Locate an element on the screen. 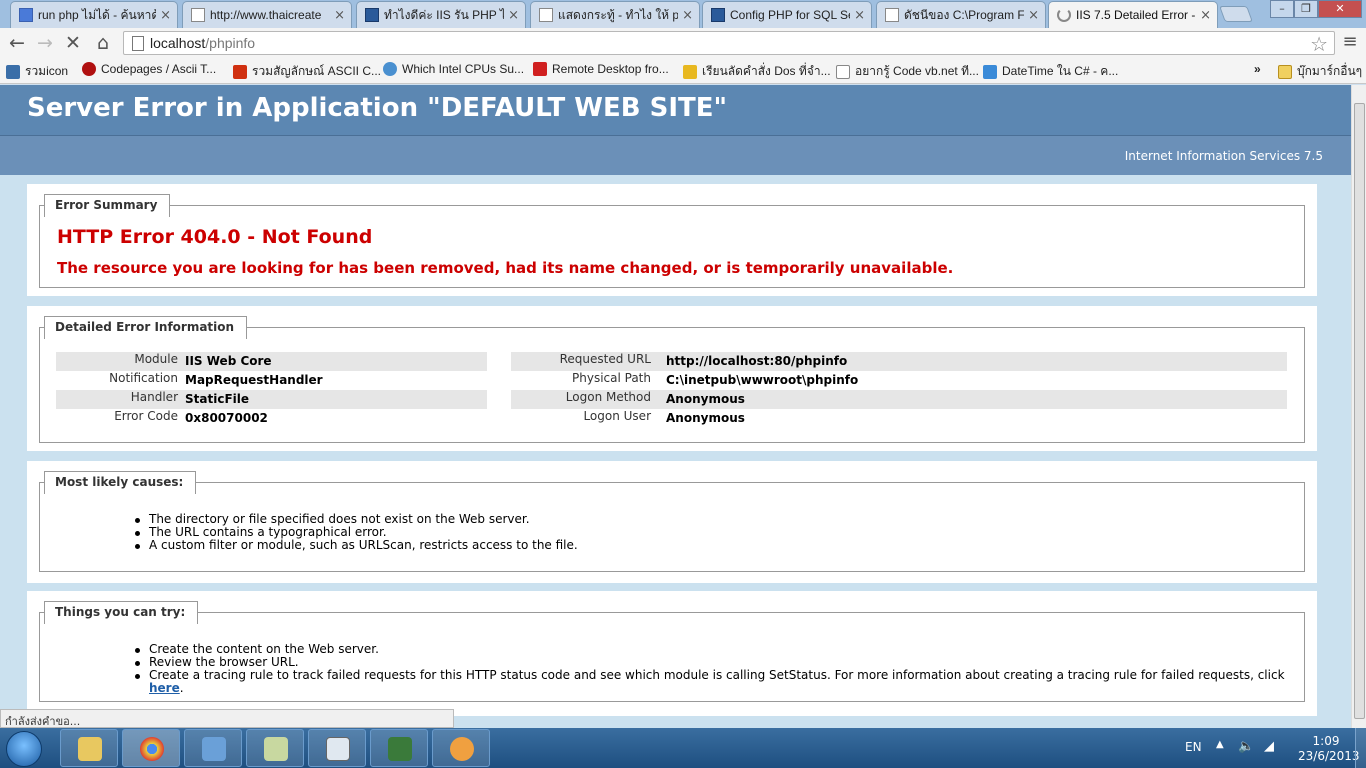 The height and width of the screenshot is (768, 1366). minimize-button: – is located at coordinates (1282, 9).